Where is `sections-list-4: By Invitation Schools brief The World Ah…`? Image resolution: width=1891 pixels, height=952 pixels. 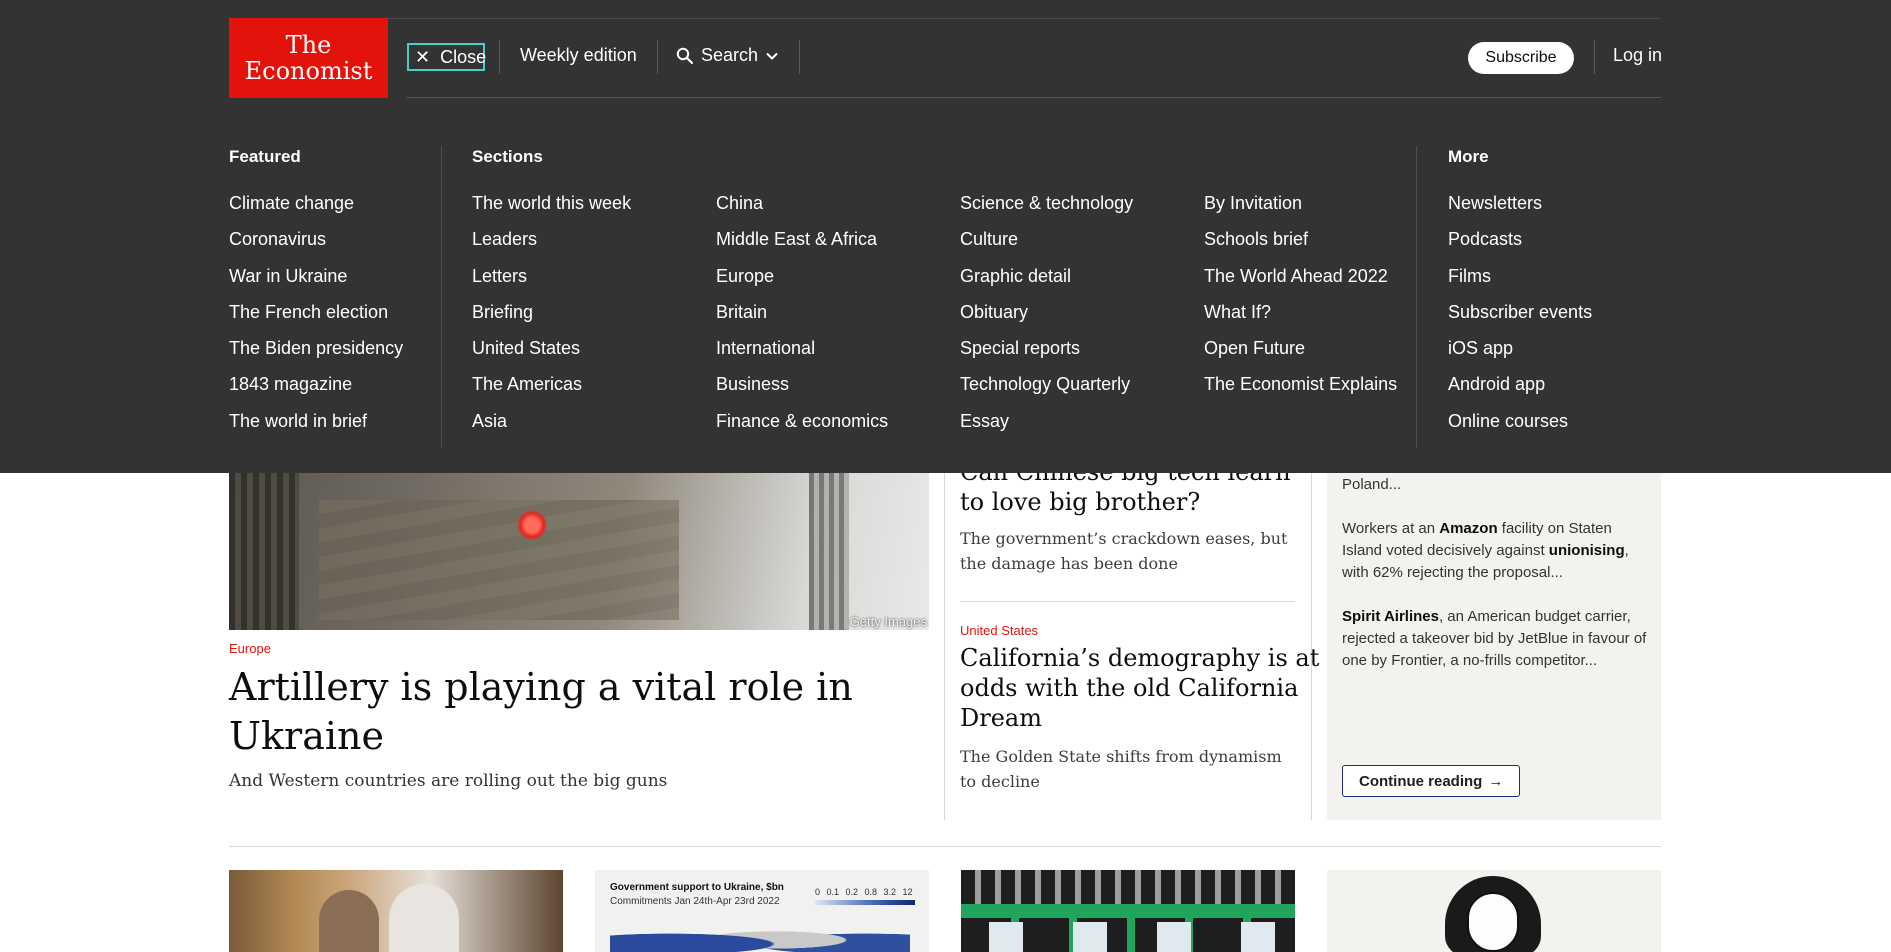
sections-list-4: By Invitation Schools brief The World Ah… is located at coordinates (1300, 302).